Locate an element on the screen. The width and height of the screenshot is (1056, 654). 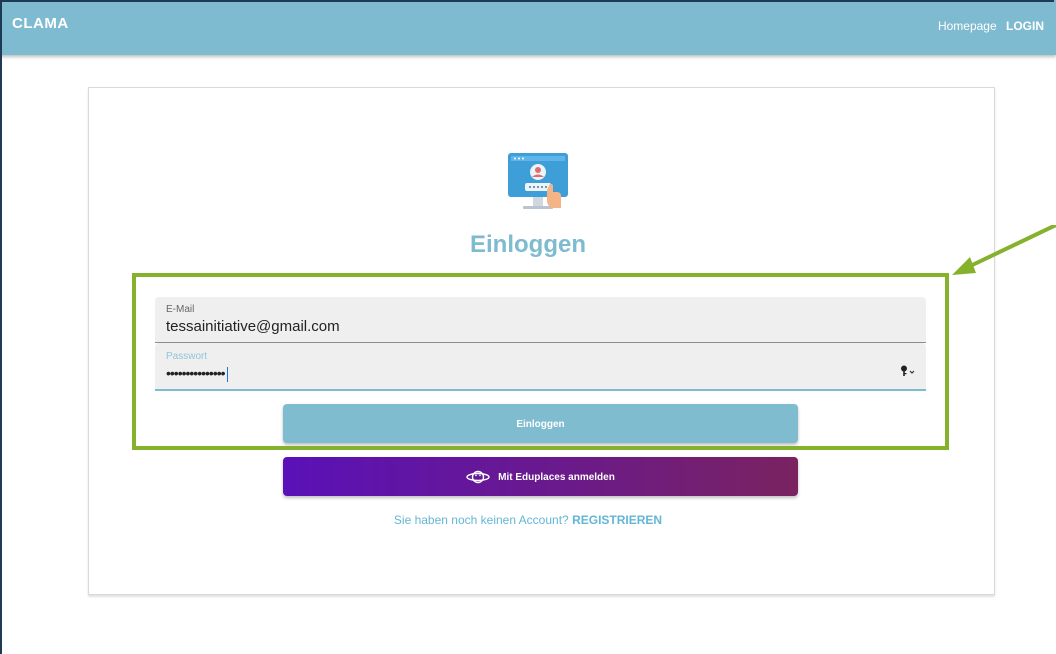
text-caret is located at coordinates (227, 374).